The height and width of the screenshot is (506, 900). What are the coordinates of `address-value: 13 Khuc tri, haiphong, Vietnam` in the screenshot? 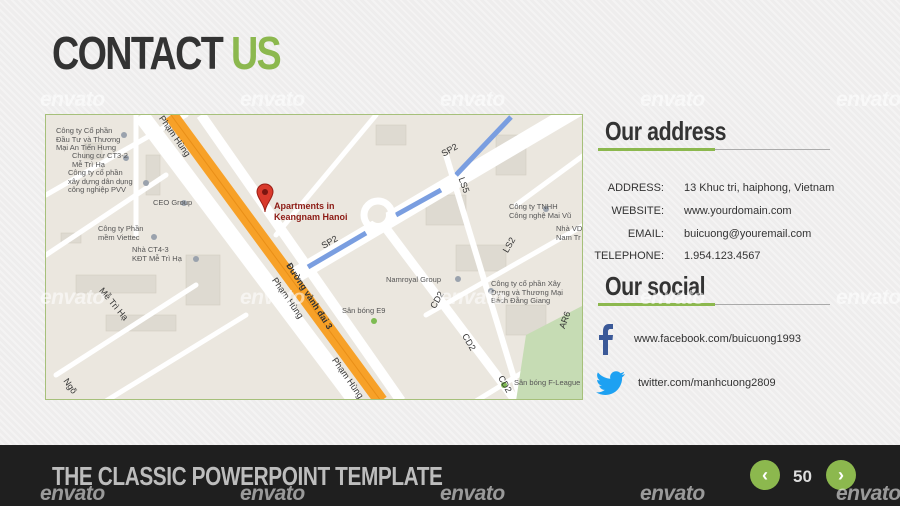 It's located at (759, 188).